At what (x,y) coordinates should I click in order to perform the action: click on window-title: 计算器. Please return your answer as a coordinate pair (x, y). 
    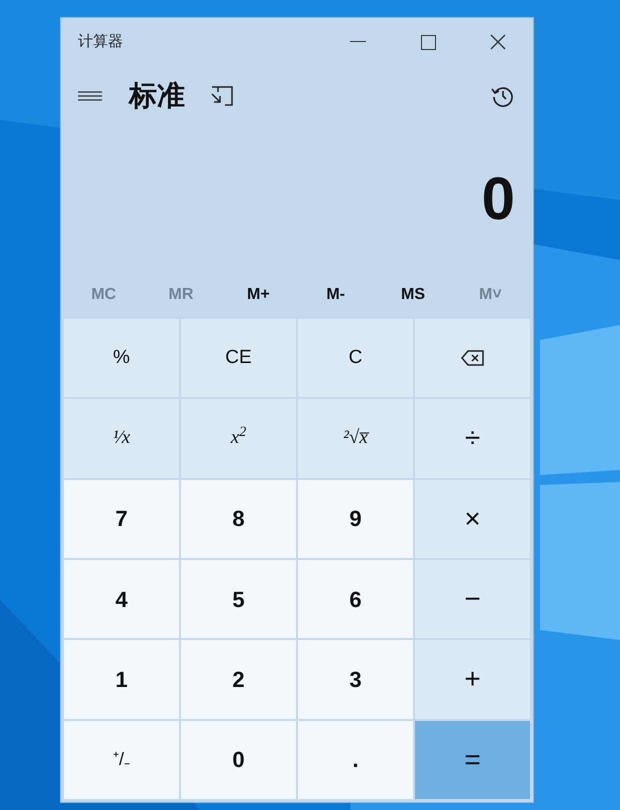
    Looking at the image, I should click on (101, 42).